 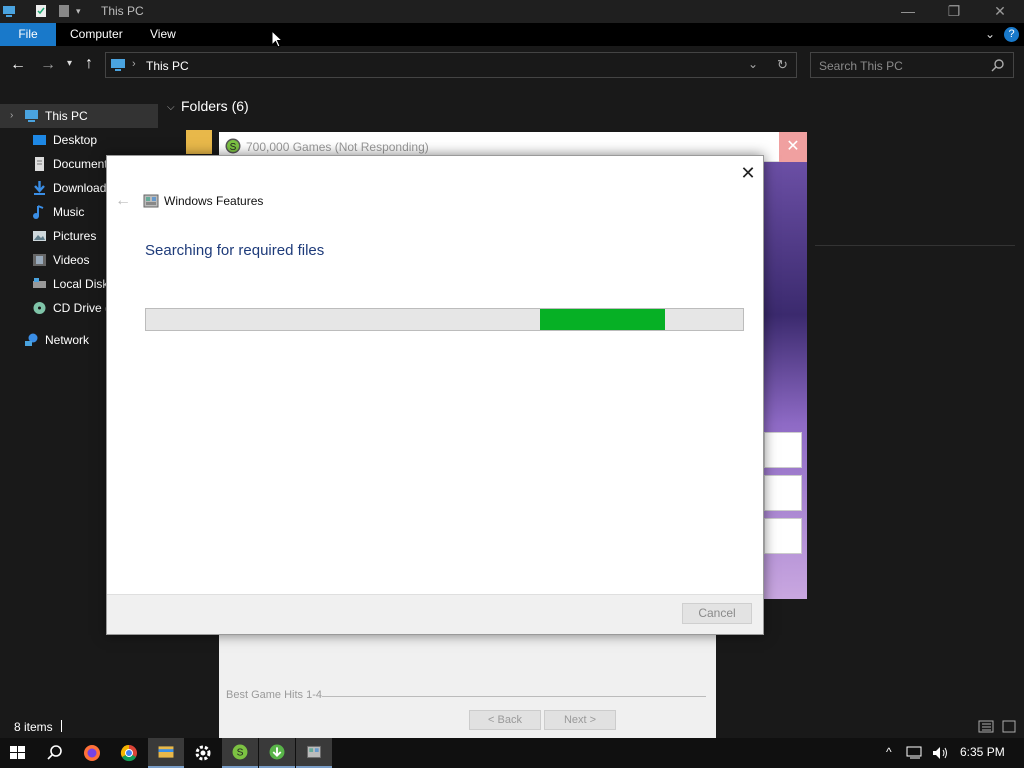 I want to click on sidebar-item-label: Music, so click(x=69, y=212).